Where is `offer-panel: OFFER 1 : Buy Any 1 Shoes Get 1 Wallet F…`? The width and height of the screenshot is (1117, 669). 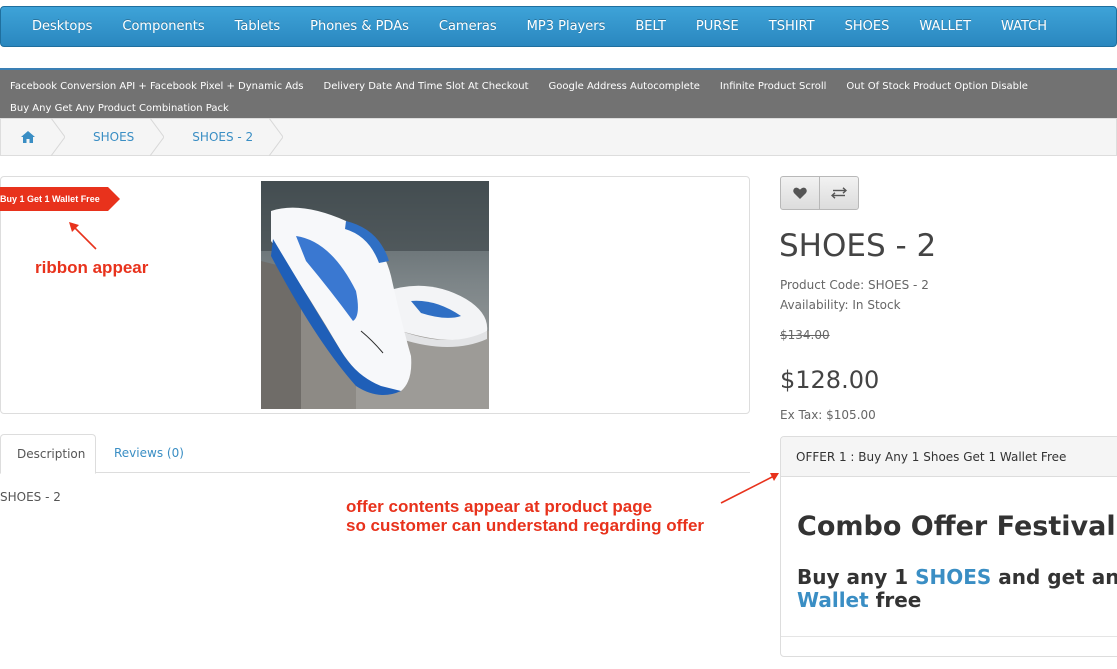 offer-panel: OFFER 1 : Buy Any 1 Shoes Get 1 Wallet F… is located at coordinates (948, 546).